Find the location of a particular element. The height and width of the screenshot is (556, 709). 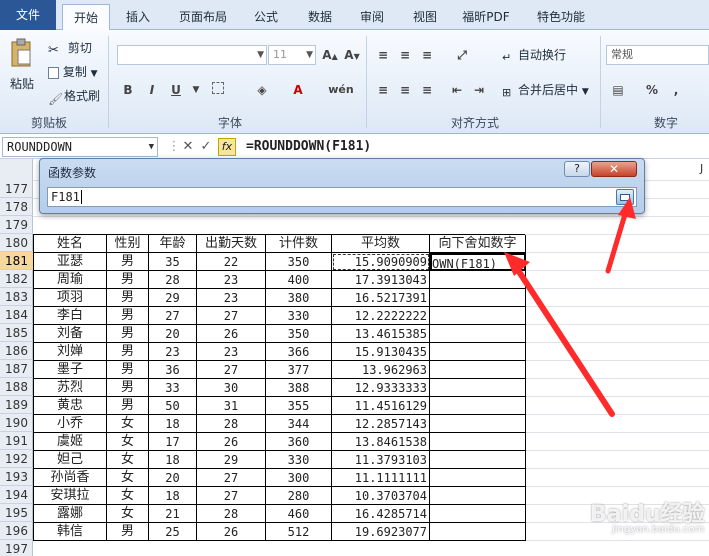

row-header-178: 178 is located at coordinates (16, 207).